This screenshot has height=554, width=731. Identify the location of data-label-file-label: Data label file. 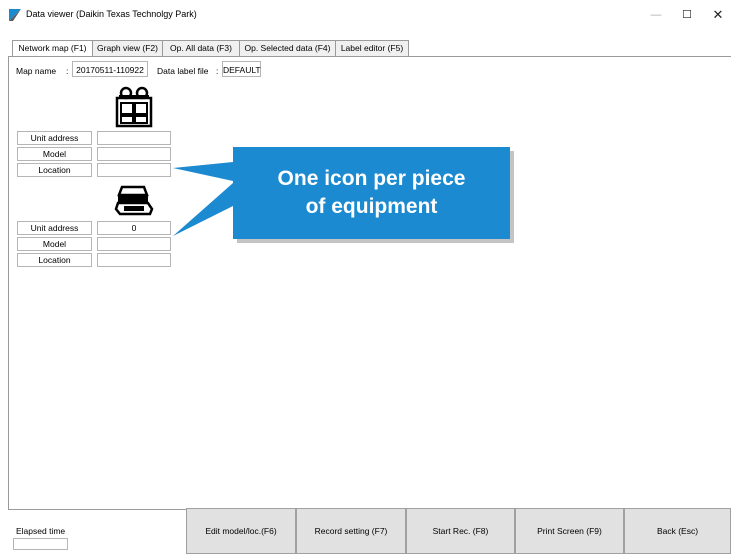
(183, 71).